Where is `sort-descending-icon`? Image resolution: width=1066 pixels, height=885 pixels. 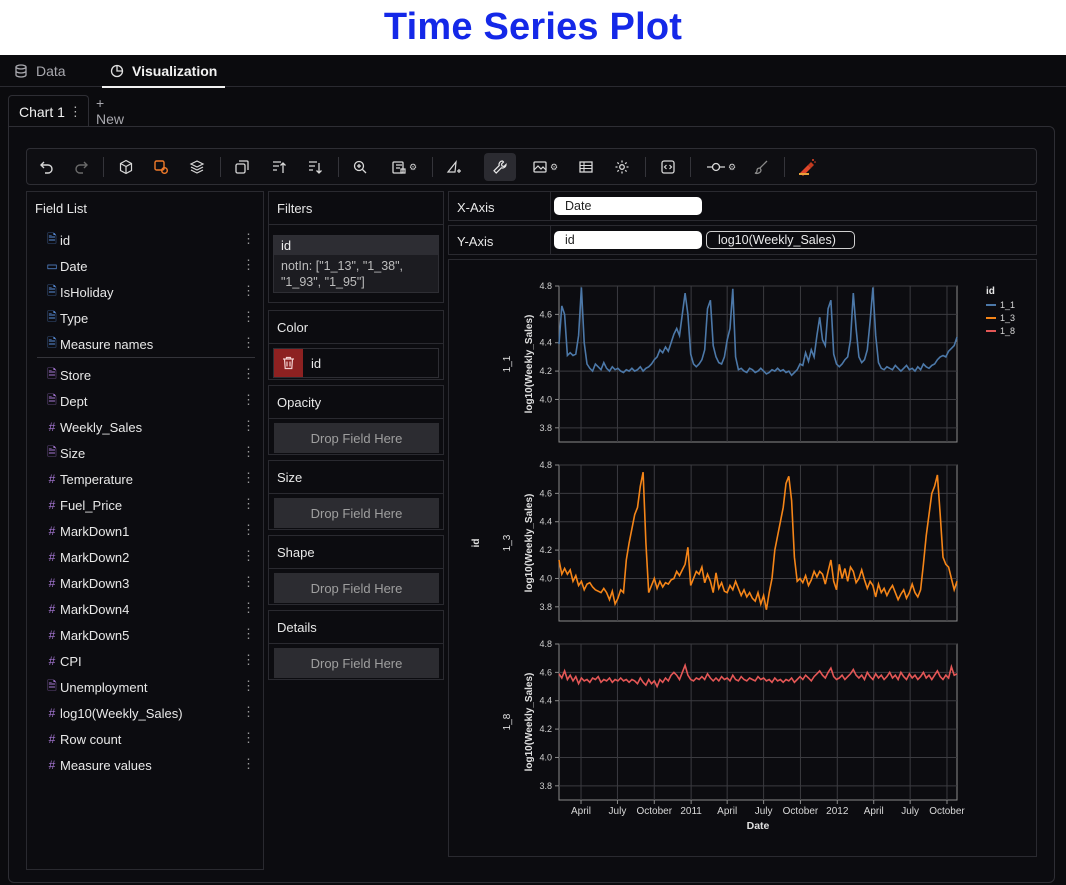
sort-descending-icon is located at coordinates (315, 167).